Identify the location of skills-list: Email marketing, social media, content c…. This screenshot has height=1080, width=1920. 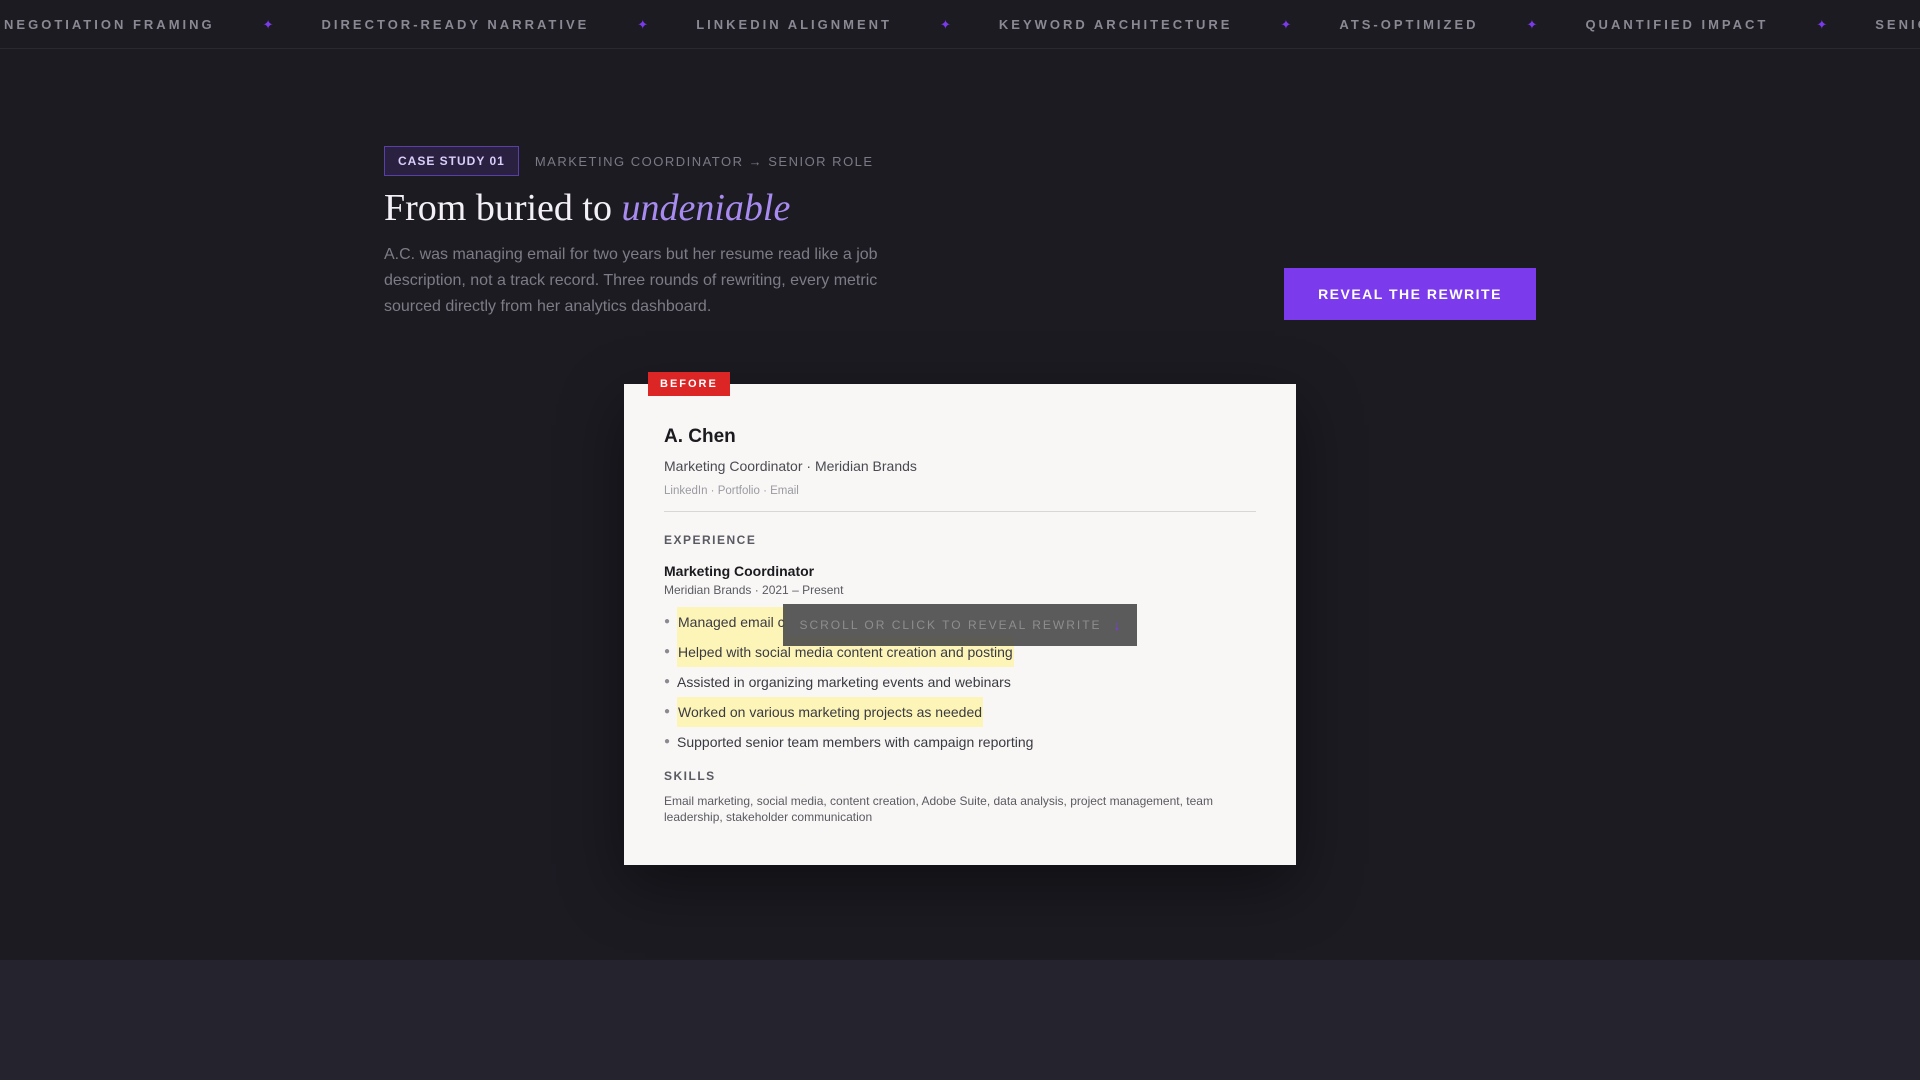
(938, 809).